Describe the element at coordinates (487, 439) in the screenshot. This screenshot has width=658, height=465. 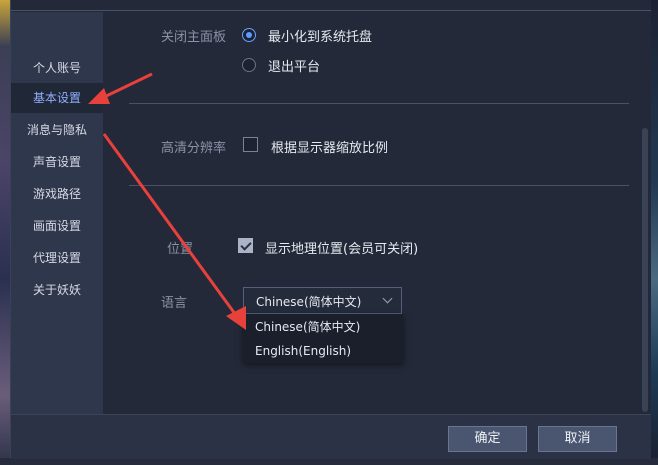
I see `confirm-button: 确定` at that location.